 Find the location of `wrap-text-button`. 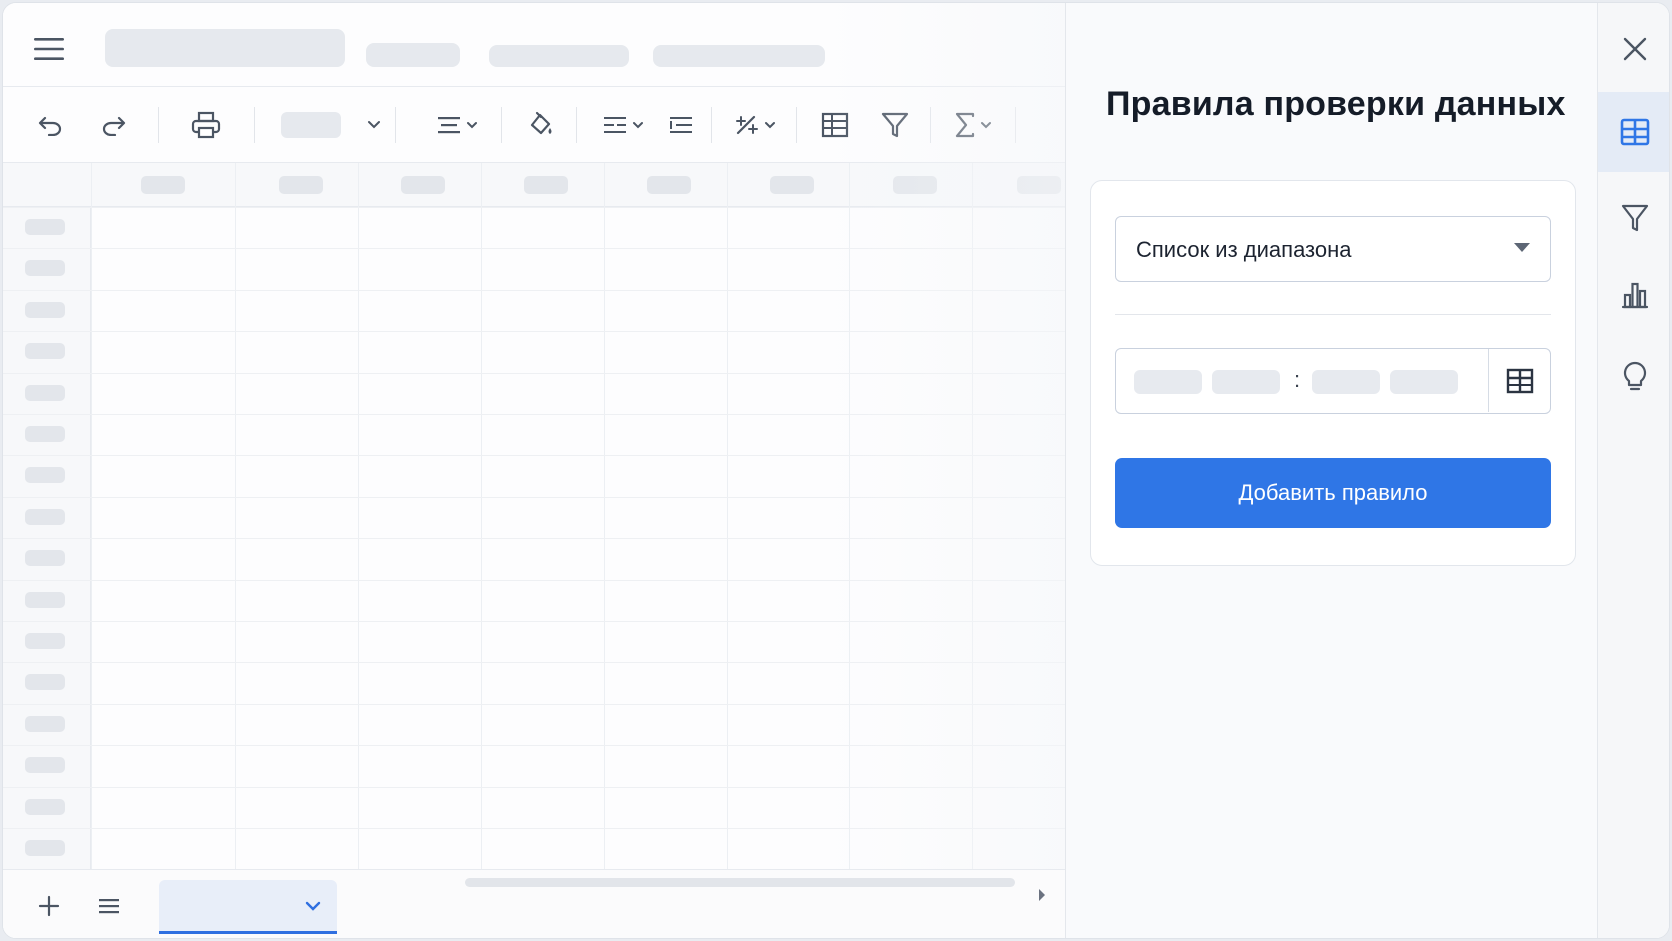

wrap-text-button is located at coordinates (623, 125).